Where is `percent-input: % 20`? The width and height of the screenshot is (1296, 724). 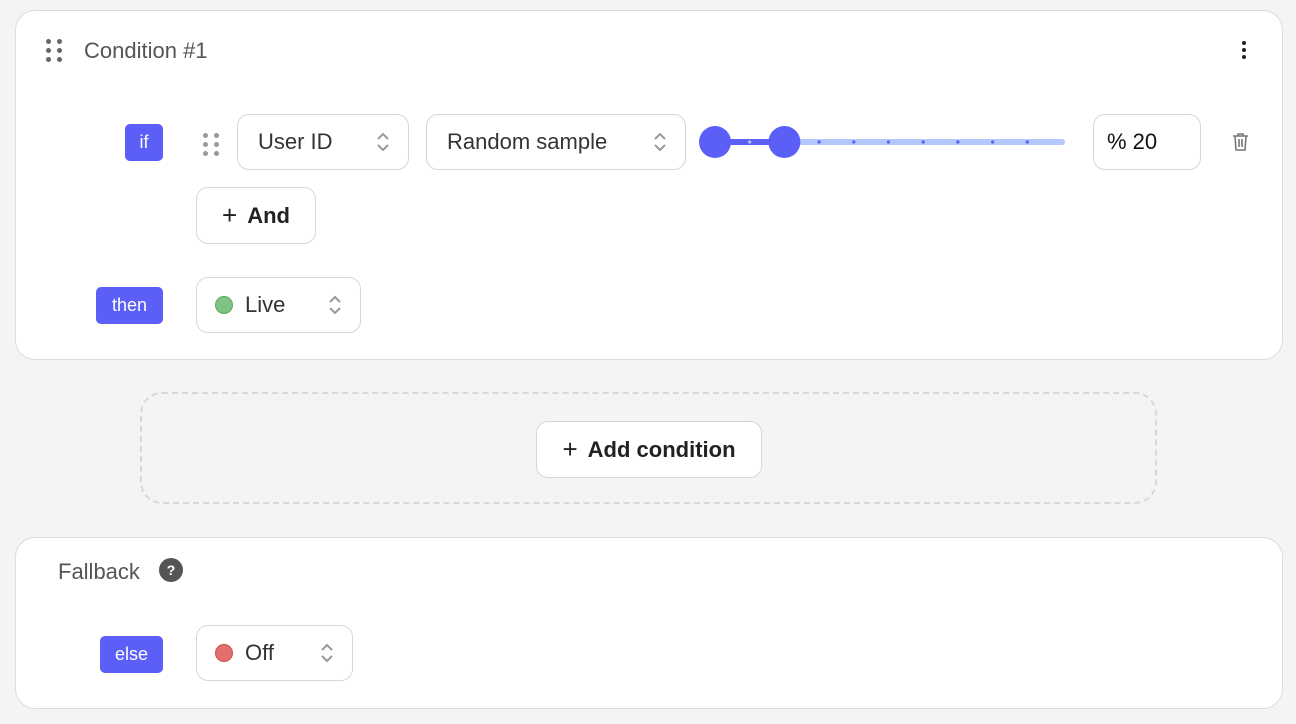 percent-input: % 20 is located at coordinates (1147, 142).